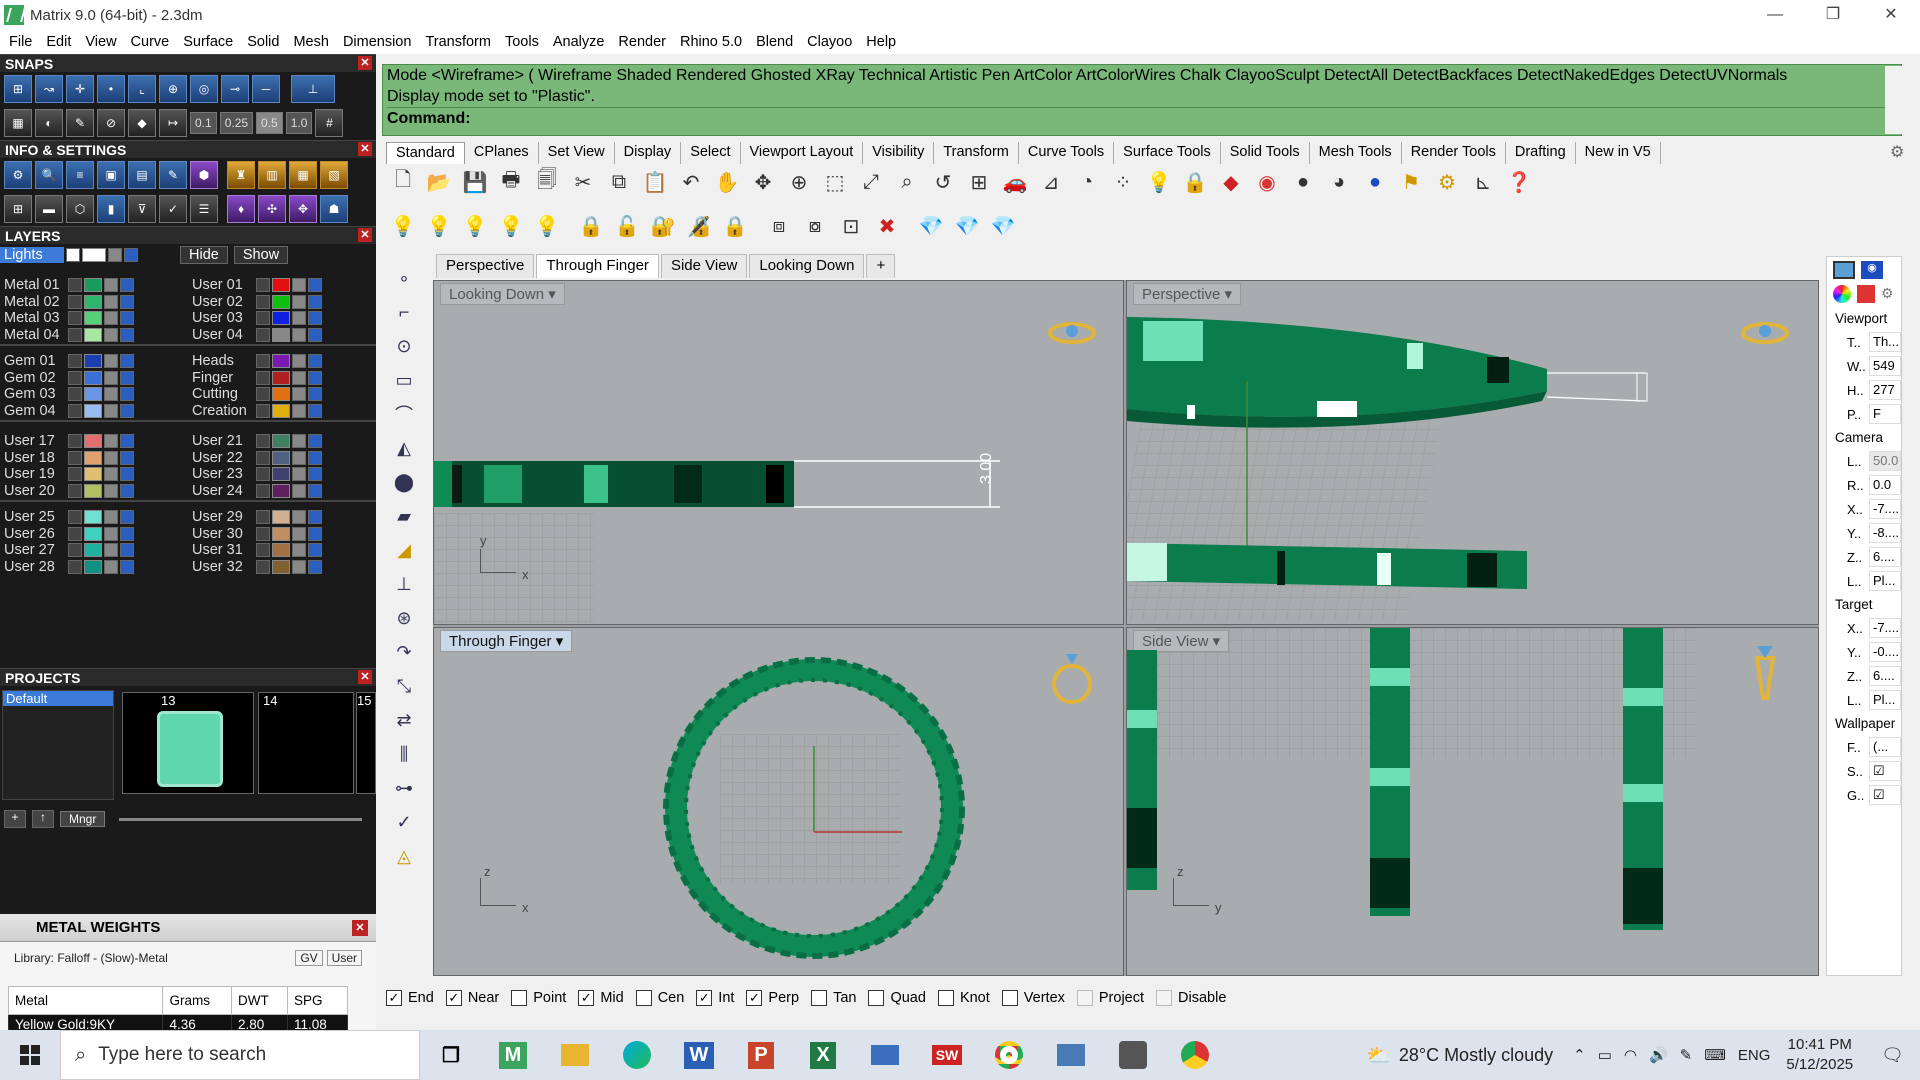  I want to click on viewport-tab-side-view: Side View, so click(704, 266).